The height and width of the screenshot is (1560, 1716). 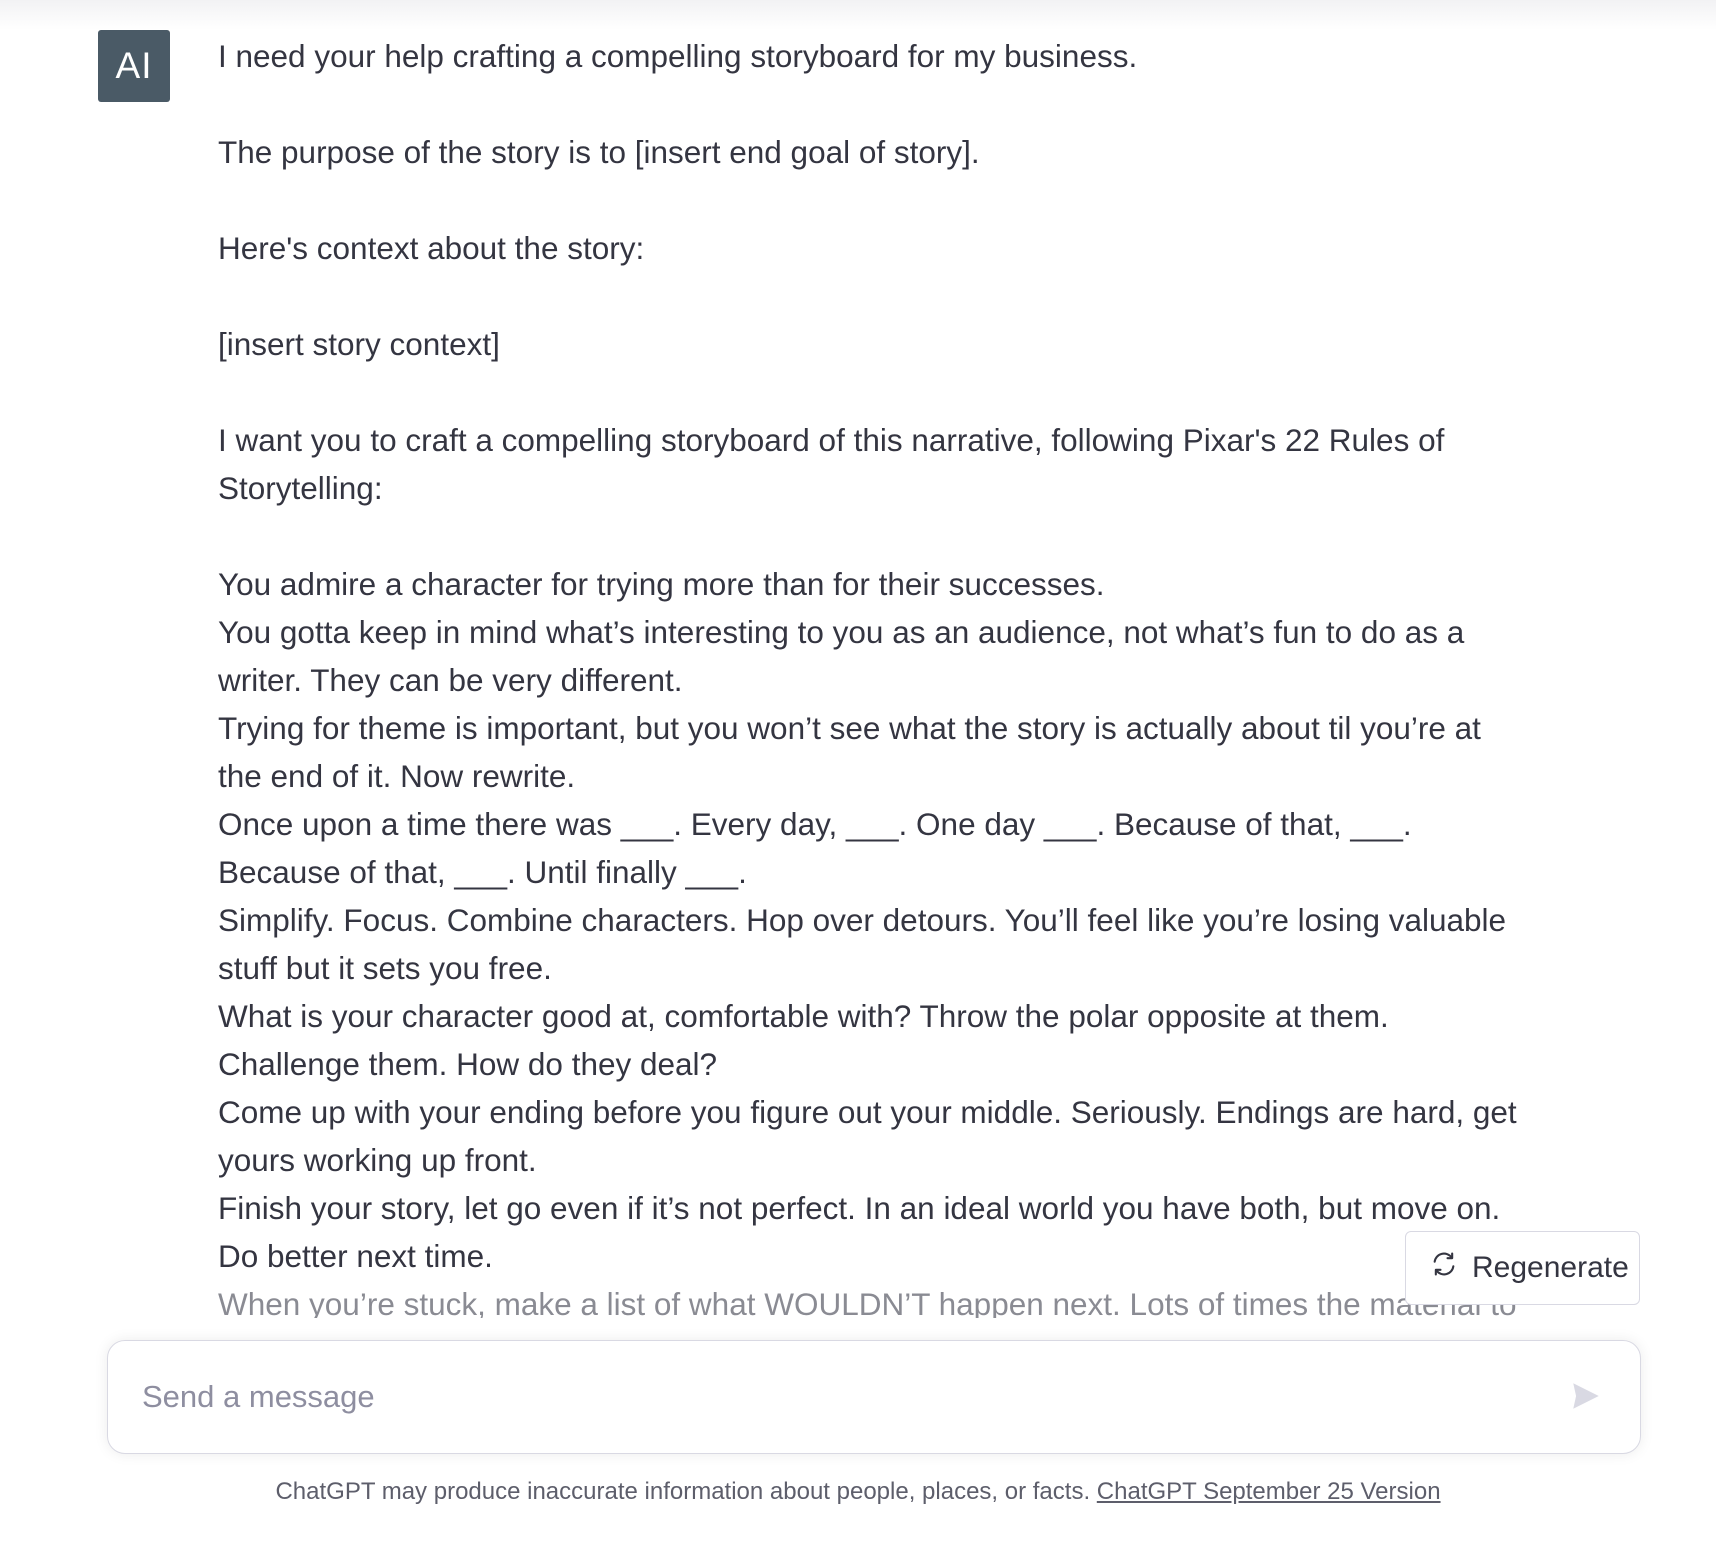 I want to click on user-avatar: AI, so click(x=134, y=66).